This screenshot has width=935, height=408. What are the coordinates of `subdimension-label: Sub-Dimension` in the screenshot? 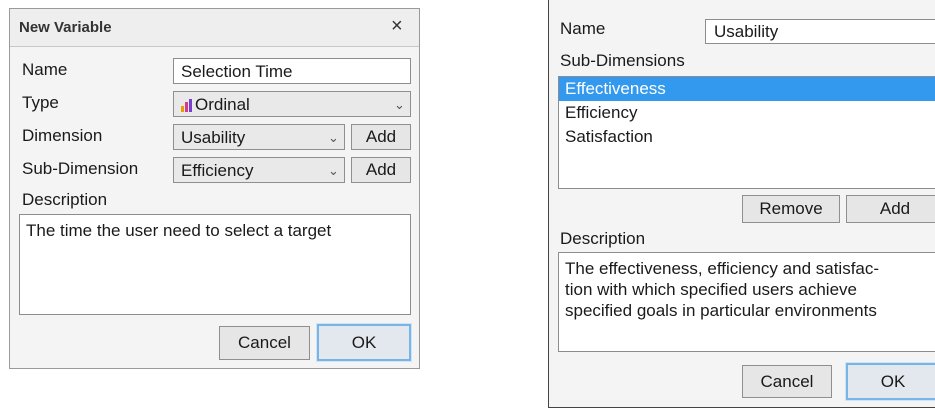 It's located at (80, 168).